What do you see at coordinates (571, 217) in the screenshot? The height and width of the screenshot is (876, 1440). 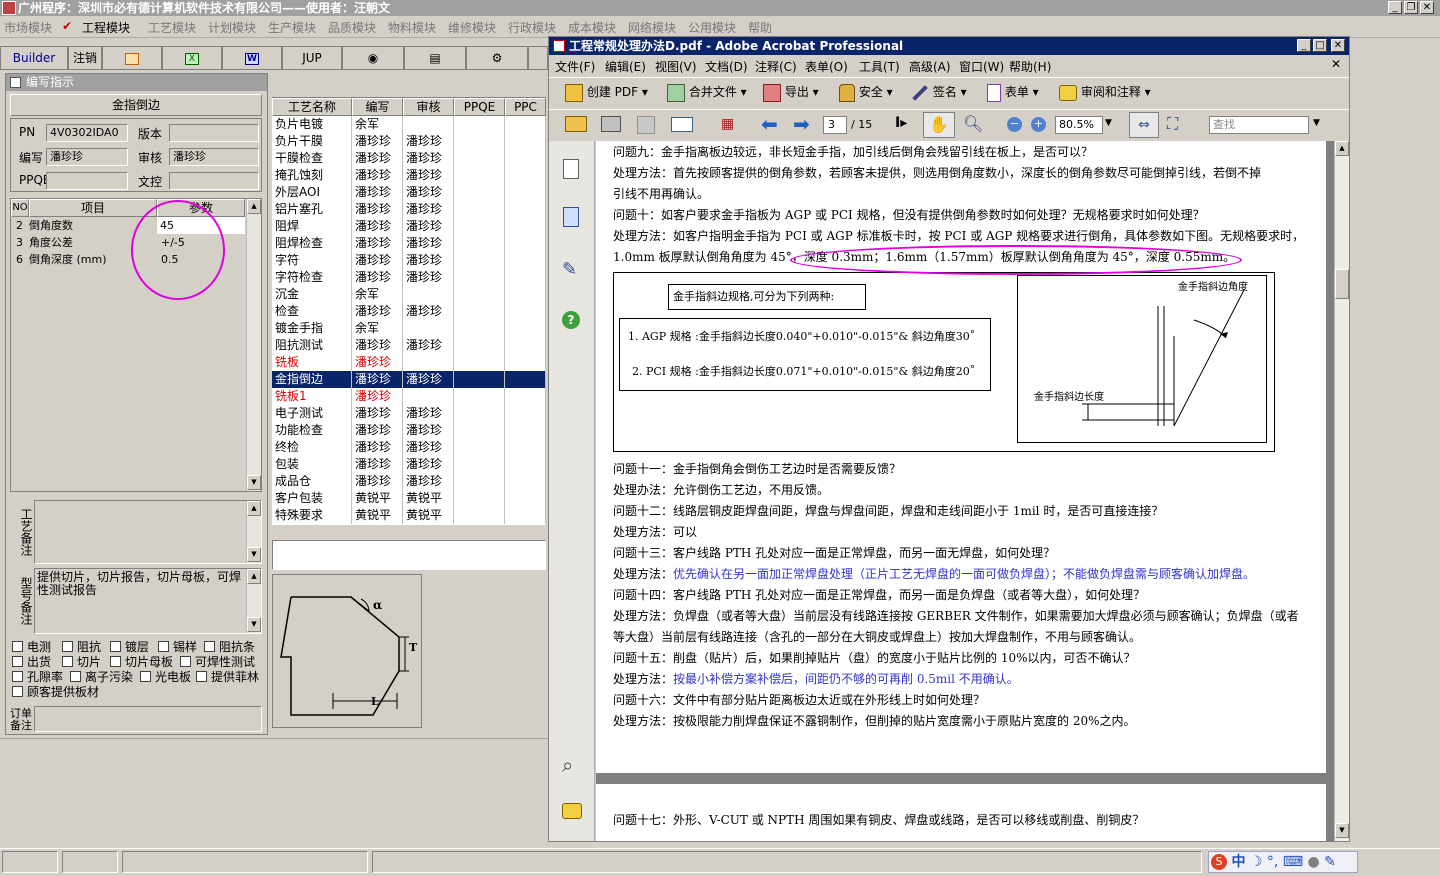 I see `bookmarks-icon` at bounding box center [571, 217].